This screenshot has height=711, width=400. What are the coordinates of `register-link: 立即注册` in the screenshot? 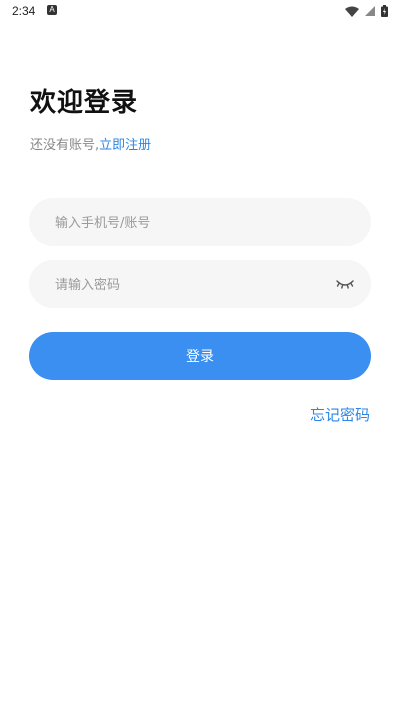 It's located at (125, 145).